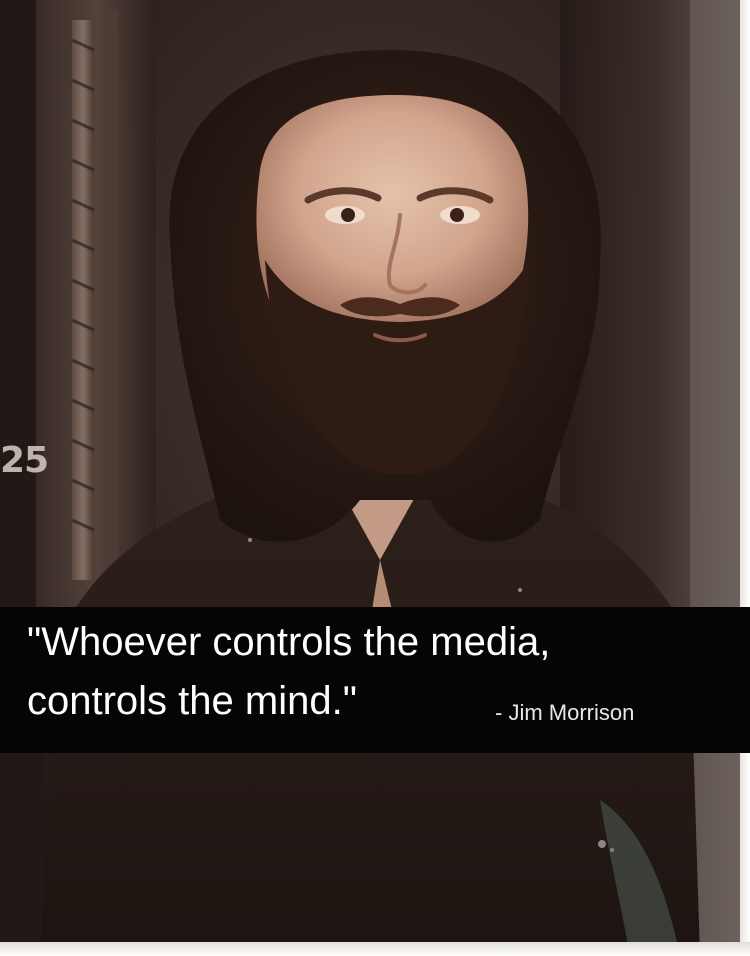  Describe the element at coordinates (745, 478) in the screenshot. I see `photo-right-edge` at that location.